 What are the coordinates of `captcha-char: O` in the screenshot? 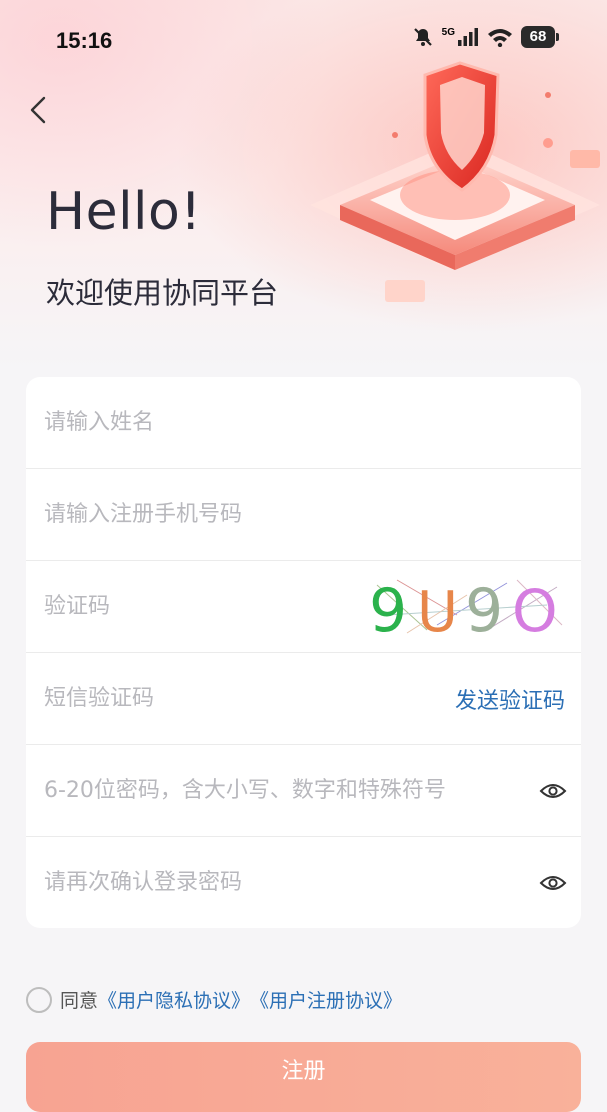 It's located at (535, 607).